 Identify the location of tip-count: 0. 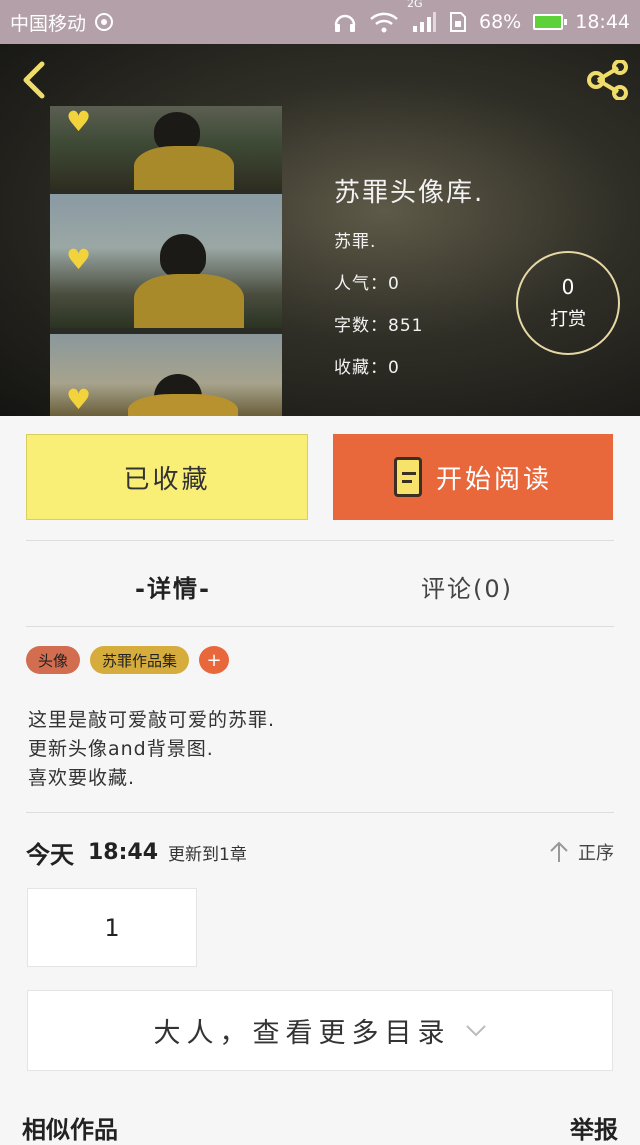
(568, 287).